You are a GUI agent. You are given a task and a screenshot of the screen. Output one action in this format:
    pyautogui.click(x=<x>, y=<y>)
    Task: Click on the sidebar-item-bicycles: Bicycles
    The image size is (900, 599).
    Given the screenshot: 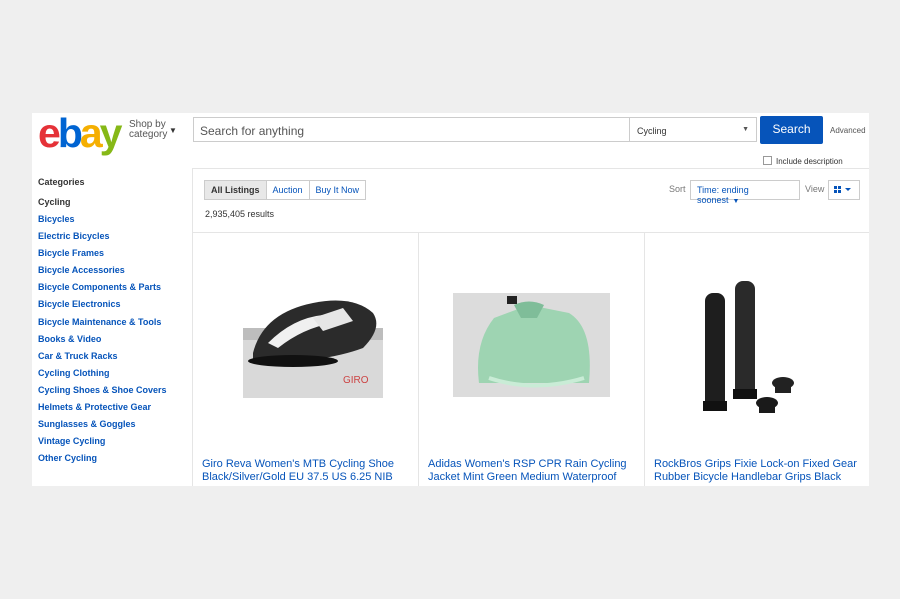 What is the action you would take?
    pyautogui.click(x=113, y=222)
    